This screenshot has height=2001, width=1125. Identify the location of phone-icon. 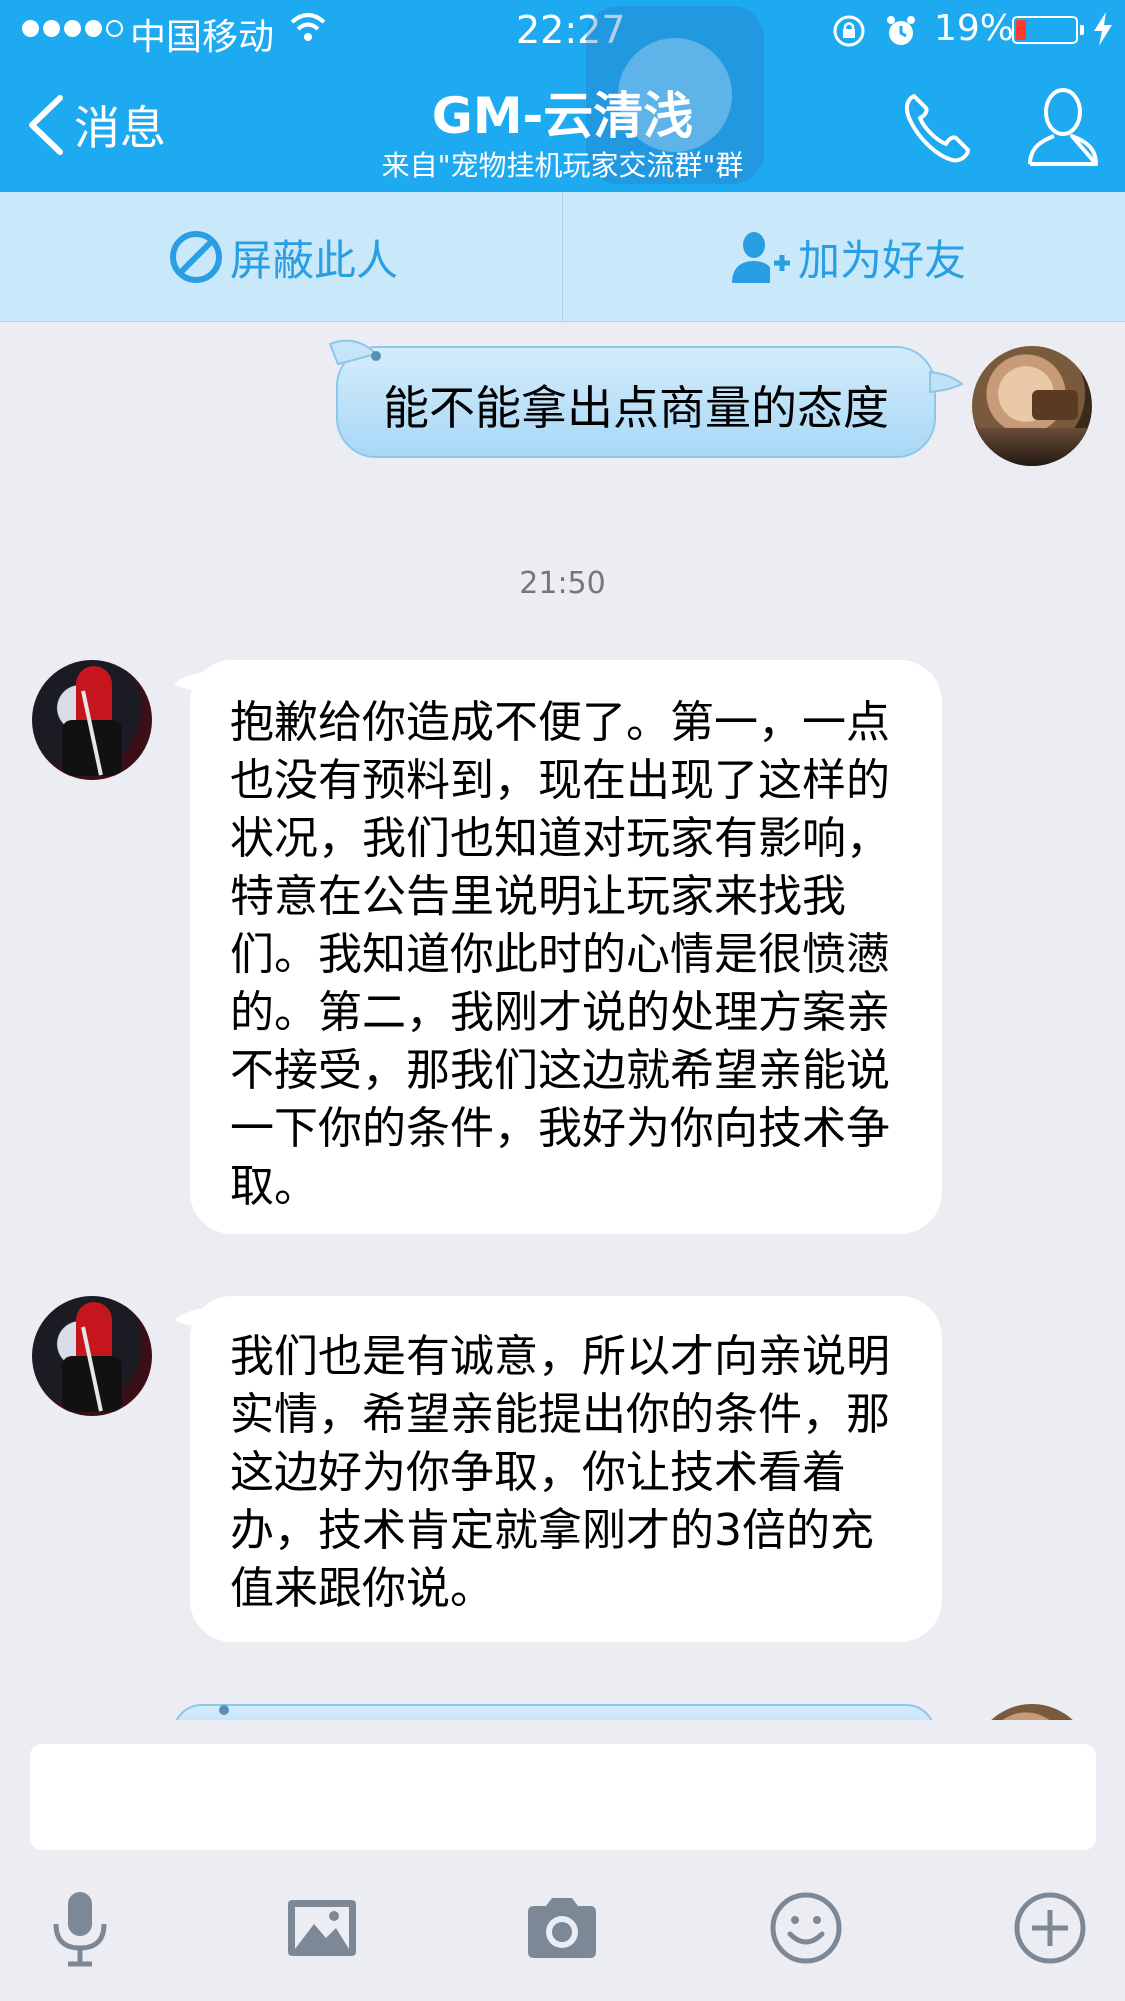
(937, 127).